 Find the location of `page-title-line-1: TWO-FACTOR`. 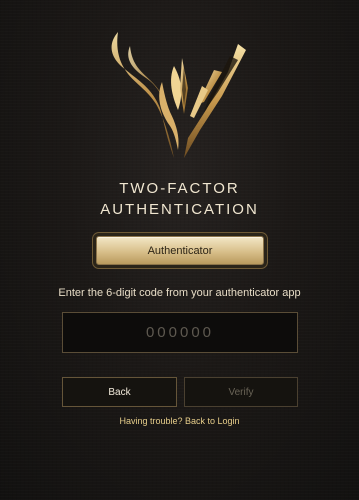

page-title-line-1: TWO-FACTOR is located at coordinates (179, 188).